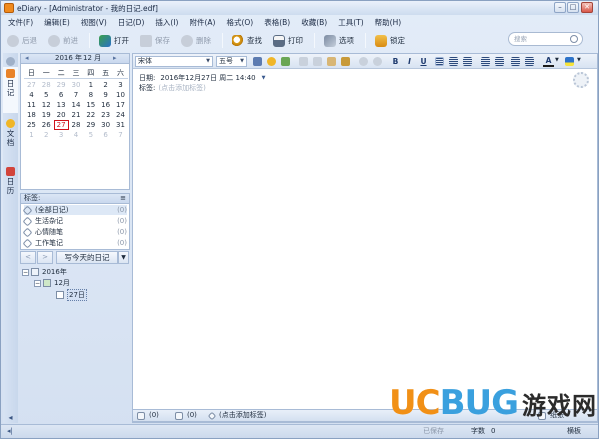 The image size is (599, 439). I want to click on bold-button: B, so click(395, 61).